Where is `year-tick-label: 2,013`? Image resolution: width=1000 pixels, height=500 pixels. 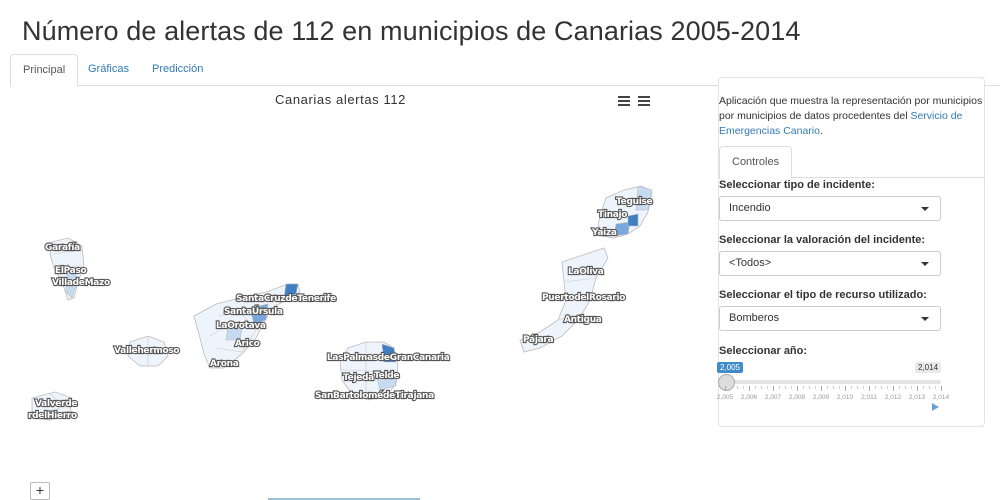 year-tick-label: 2,013 is located at coordinates (917, 397).